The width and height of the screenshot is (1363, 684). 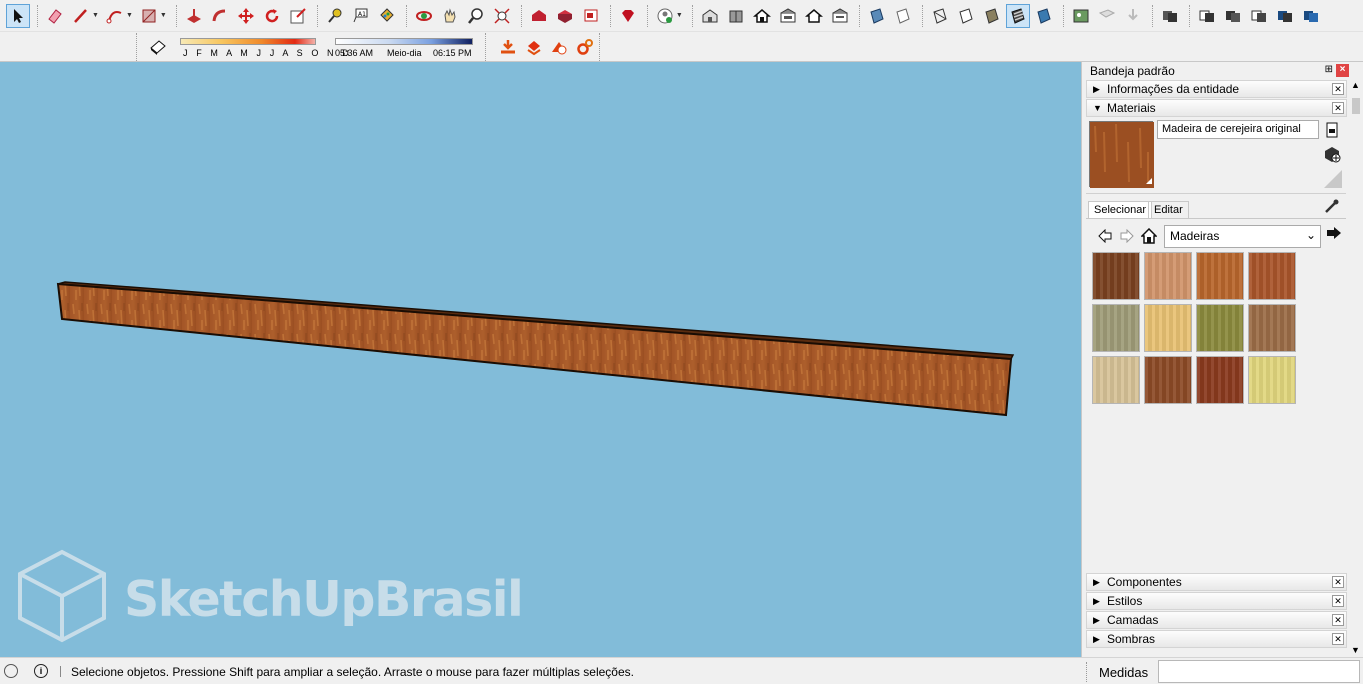 I want to click on shape-dropdown-icon: ▼, so click(x=163, y=15).